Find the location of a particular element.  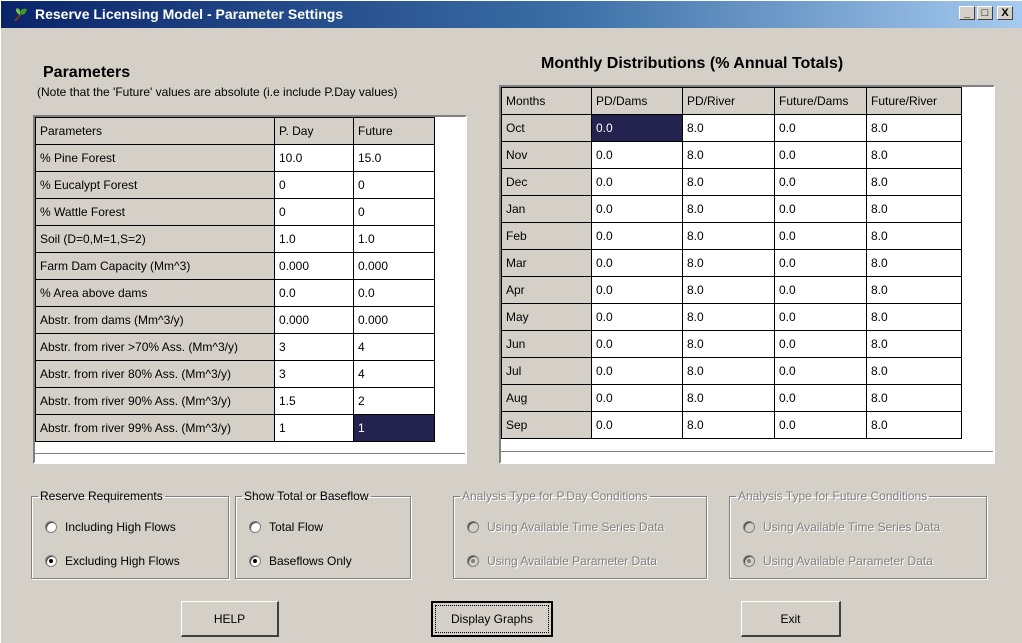

pday-cell: 1.0 is located at coordinates (314, 239).